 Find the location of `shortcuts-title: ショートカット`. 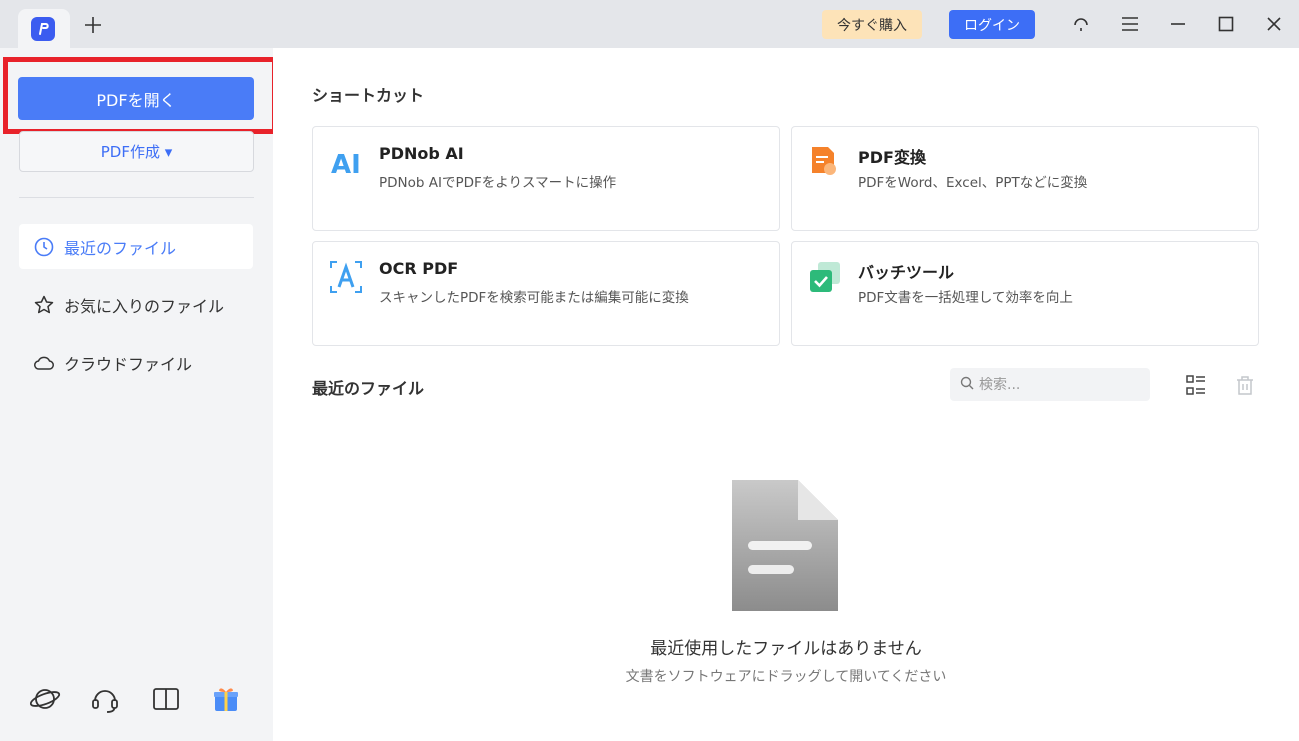

shortcuts-title: ショートカット is located at coordinates (368, 95).